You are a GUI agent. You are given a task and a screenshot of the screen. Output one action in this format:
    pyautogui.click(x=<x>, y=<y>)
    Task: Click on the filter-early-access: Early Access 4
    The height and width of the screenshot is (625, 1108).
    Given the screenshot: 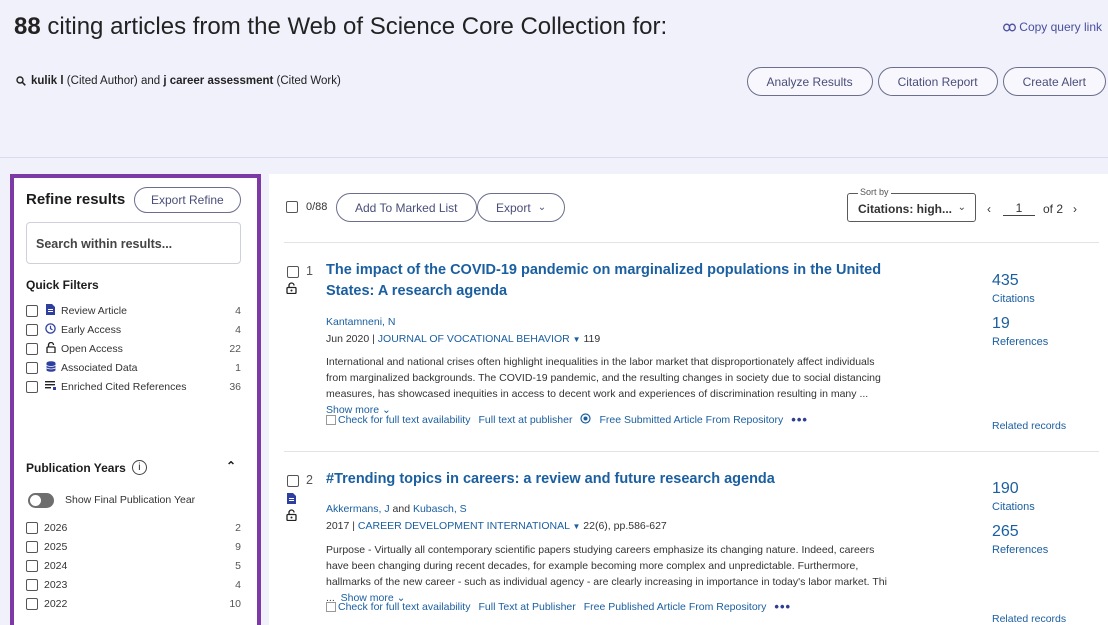 What is the action you would take?
    pyautogui.click(x=133, y=330)
    